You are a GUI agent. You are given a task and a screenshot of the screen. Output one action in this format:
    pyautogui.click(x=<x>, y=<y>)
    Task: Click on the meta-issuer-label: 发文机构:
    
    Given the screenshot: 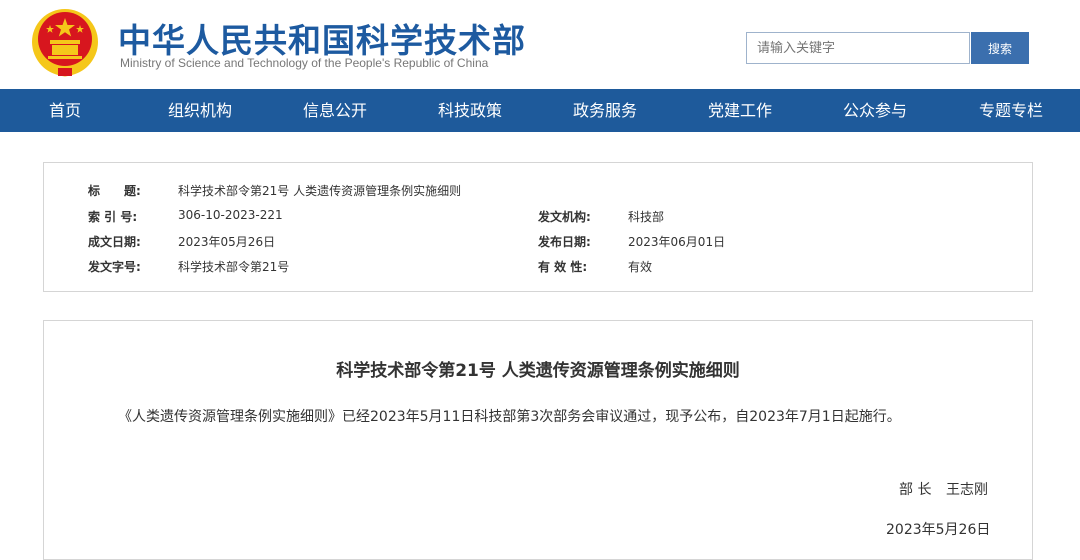 What is the action you would take?
    pyautogui.click(x=564, y=217)
    